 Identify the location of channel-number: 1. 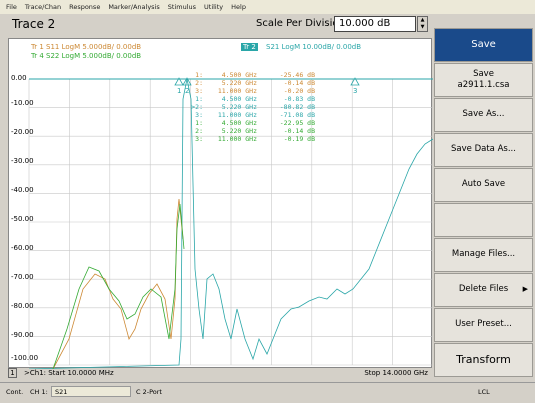
(12, 373).